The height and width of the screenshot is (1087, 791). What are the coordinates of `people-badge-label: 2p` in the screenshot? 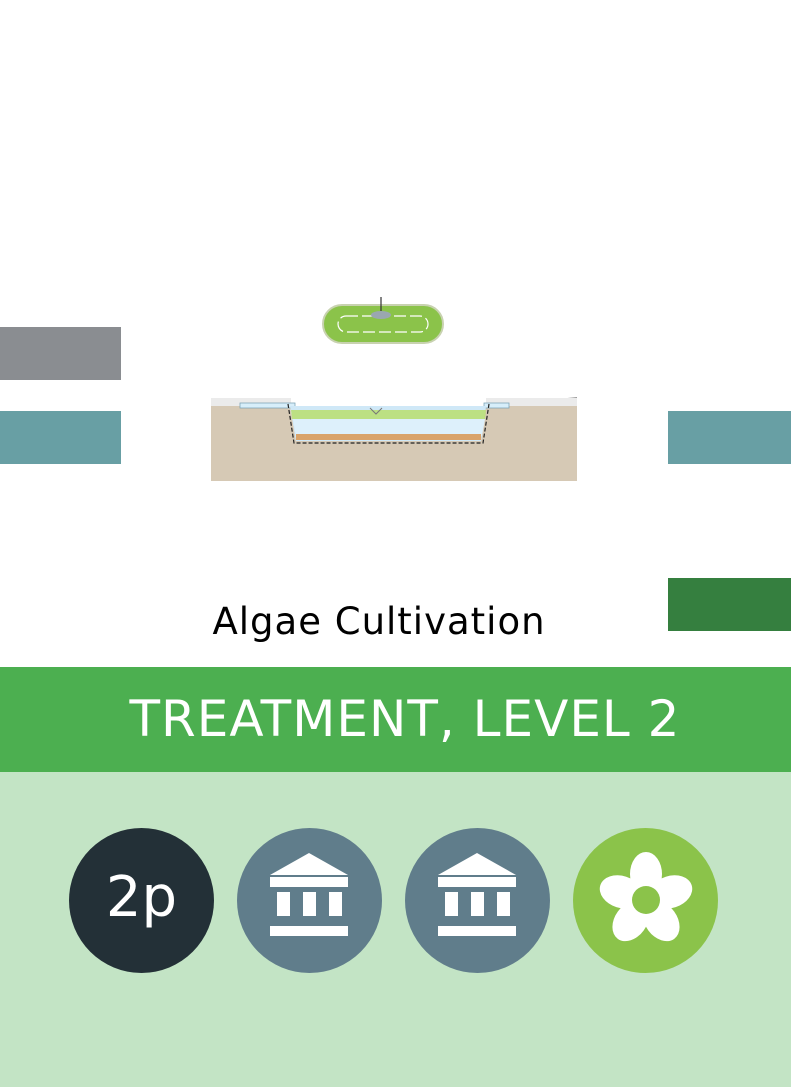 It's located at (141, 897).